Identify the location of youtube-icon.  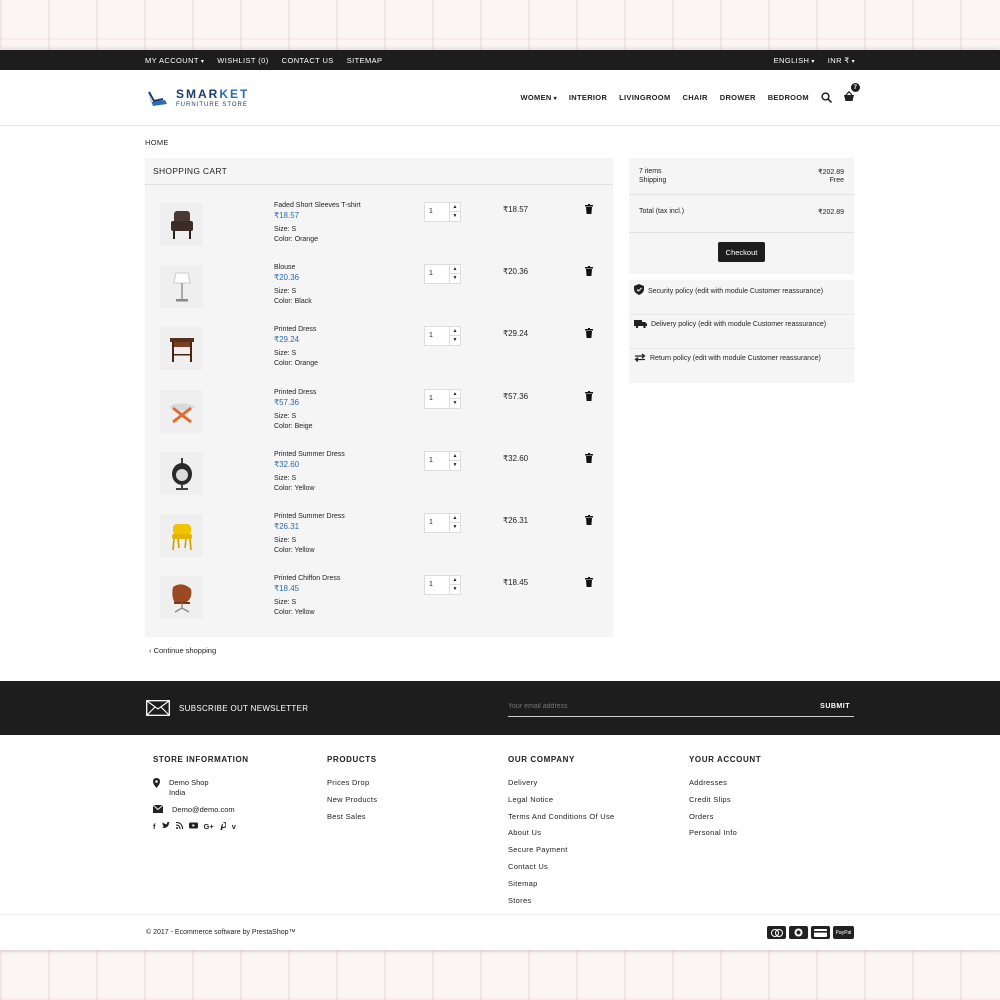
(193, 825).